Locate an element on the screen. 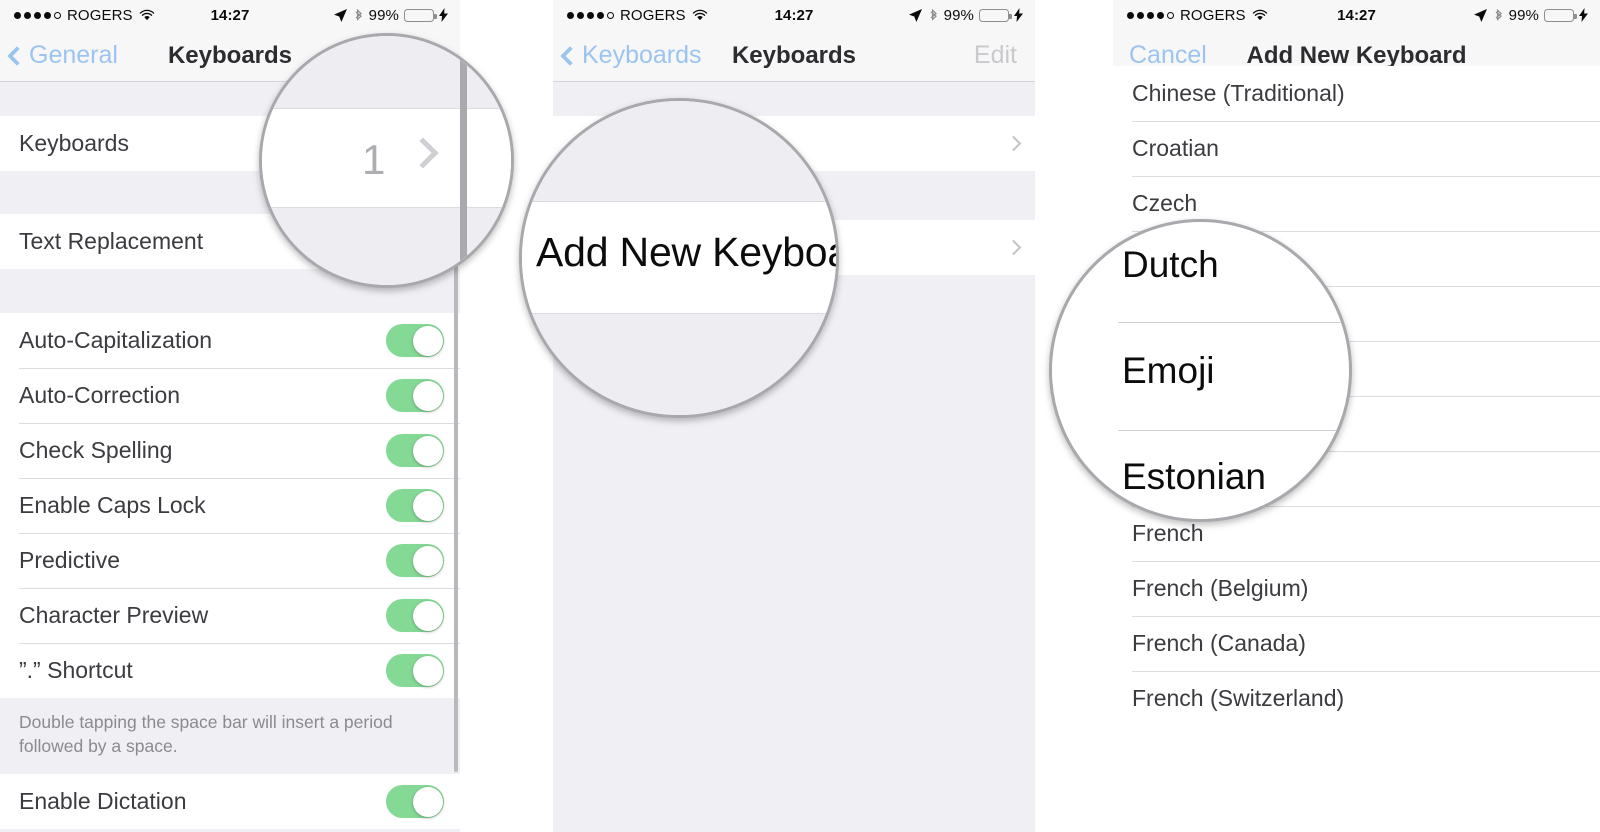 The width and height of the screenshot is (1600, 832). list-item: Chinese (Traditional) is located at coordinates (1356, 93).